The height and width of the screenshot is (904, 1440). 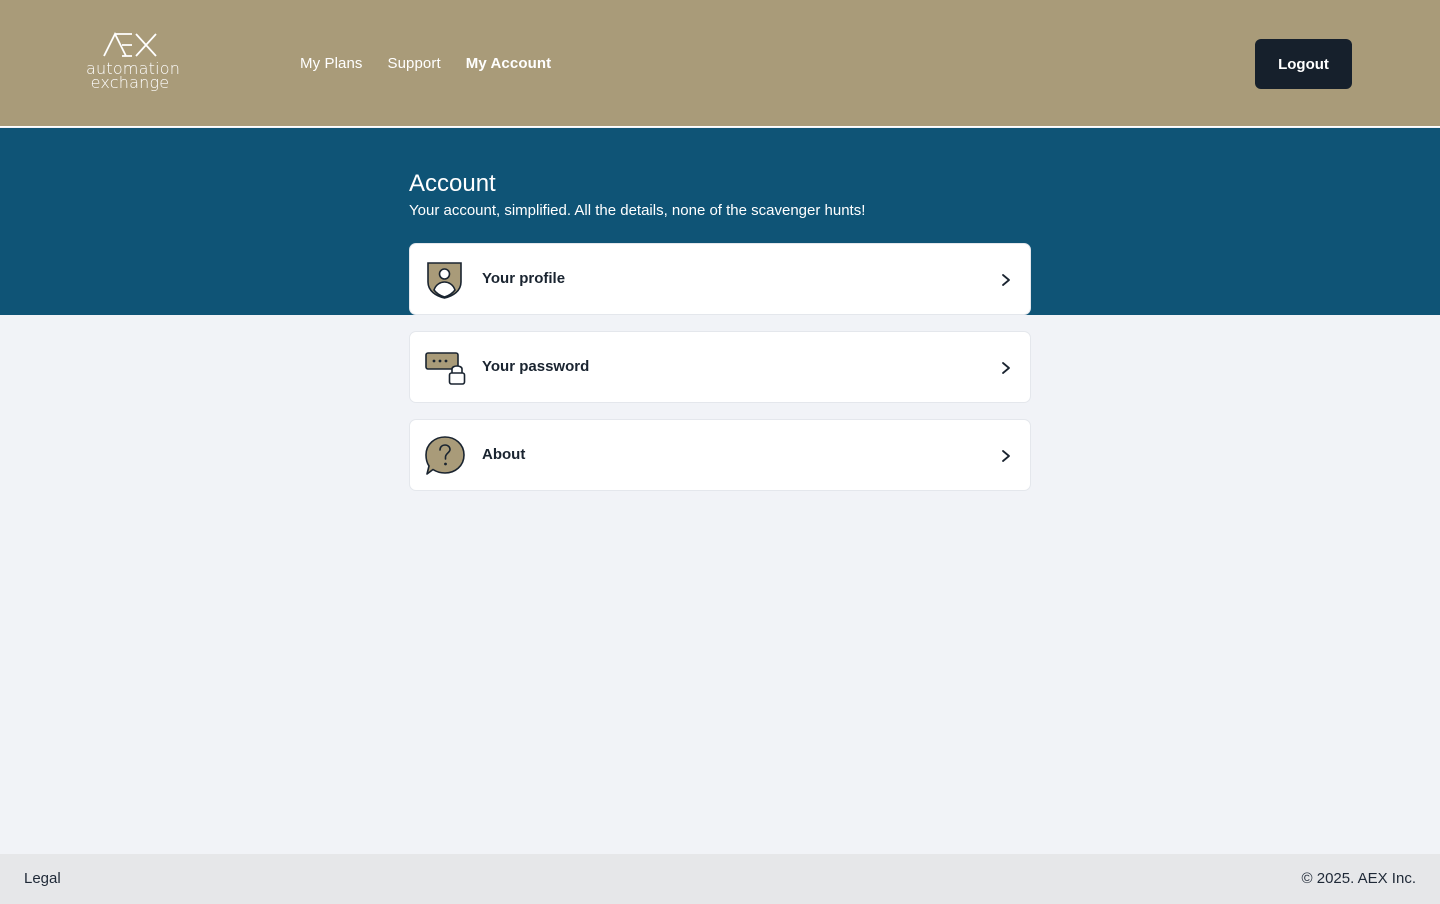 I want to click on card-label-about: About, so click(x=504, y=454).